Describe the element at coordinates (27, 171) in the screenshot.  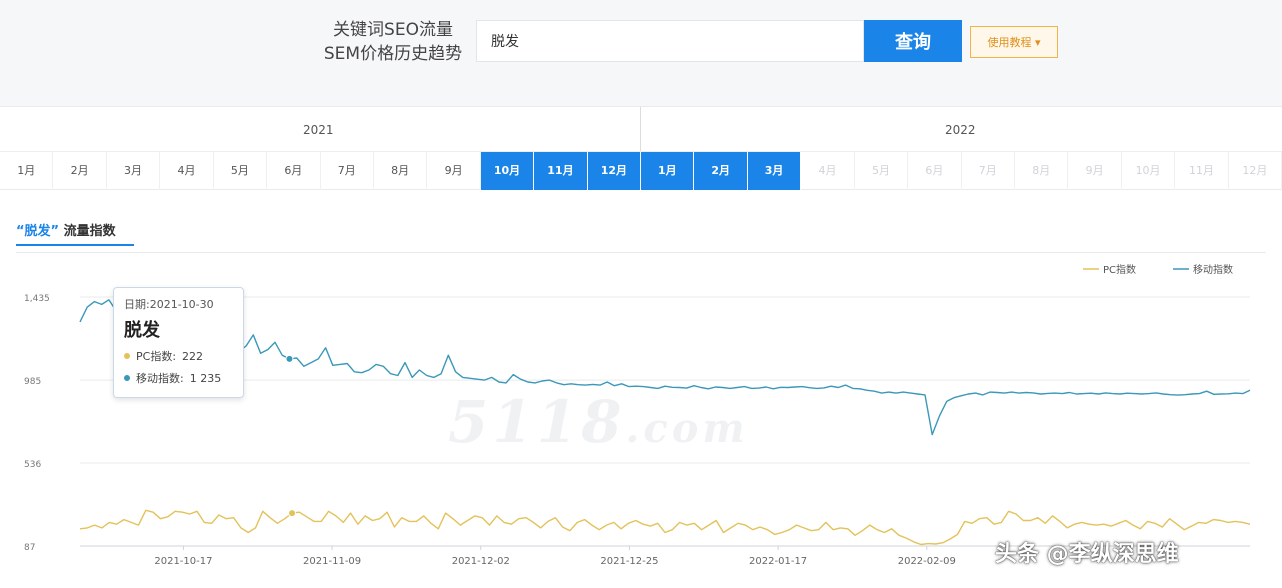
I see `month-2021-1: 1月` at that location.